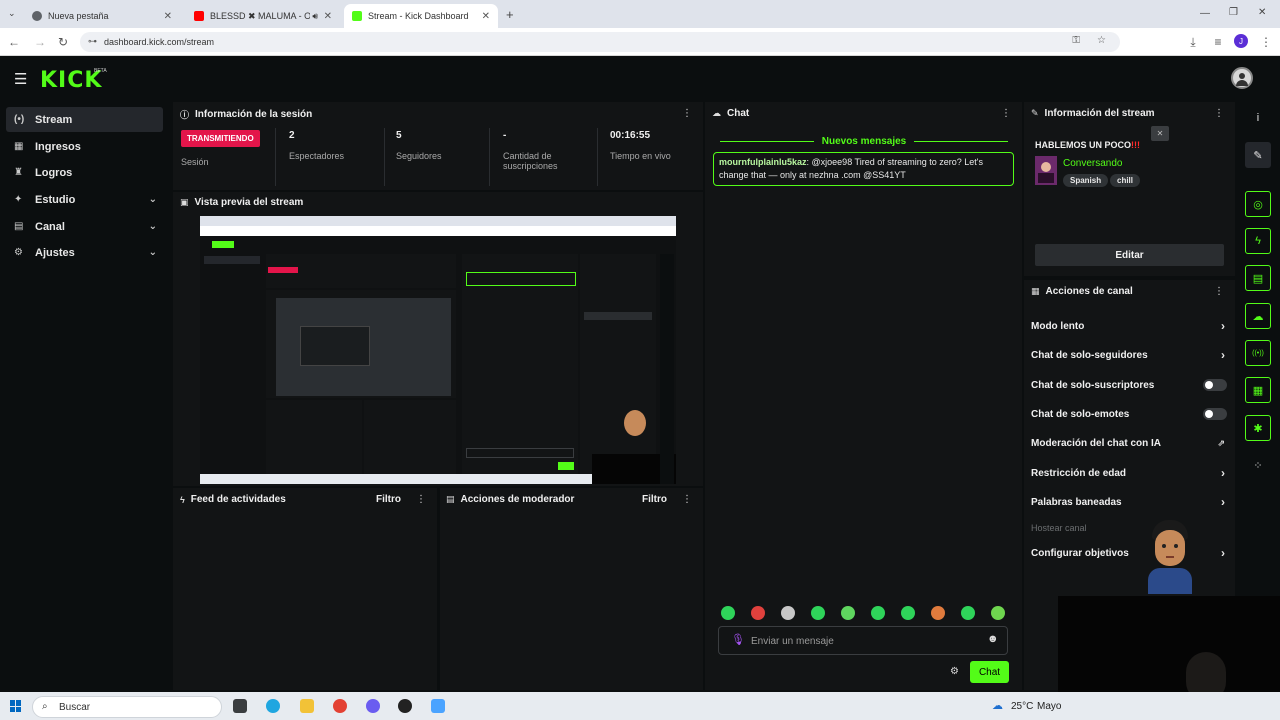 This screenshot has height=720, width=1280. Describe the element at coordinates (1129, 255) in the screenshot. I see `edit-stream-button: Editar` at that location.